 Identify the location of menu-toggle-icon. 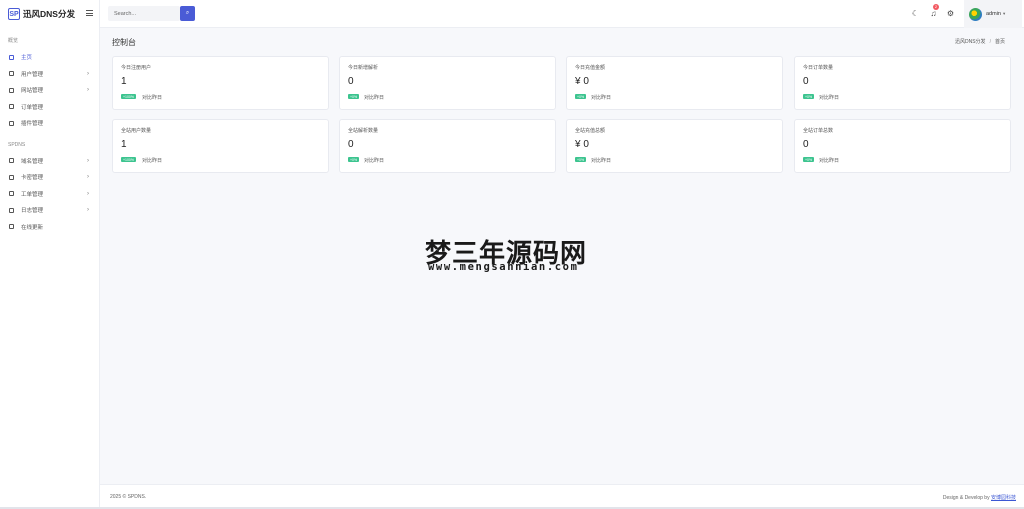
(89, 13).